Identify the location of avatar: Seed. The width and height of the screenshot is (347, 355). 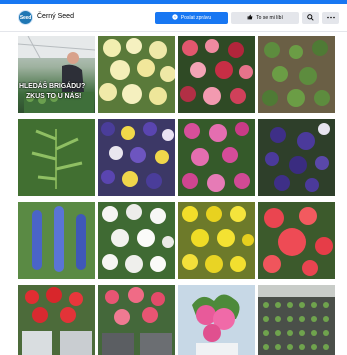
(25, 17).